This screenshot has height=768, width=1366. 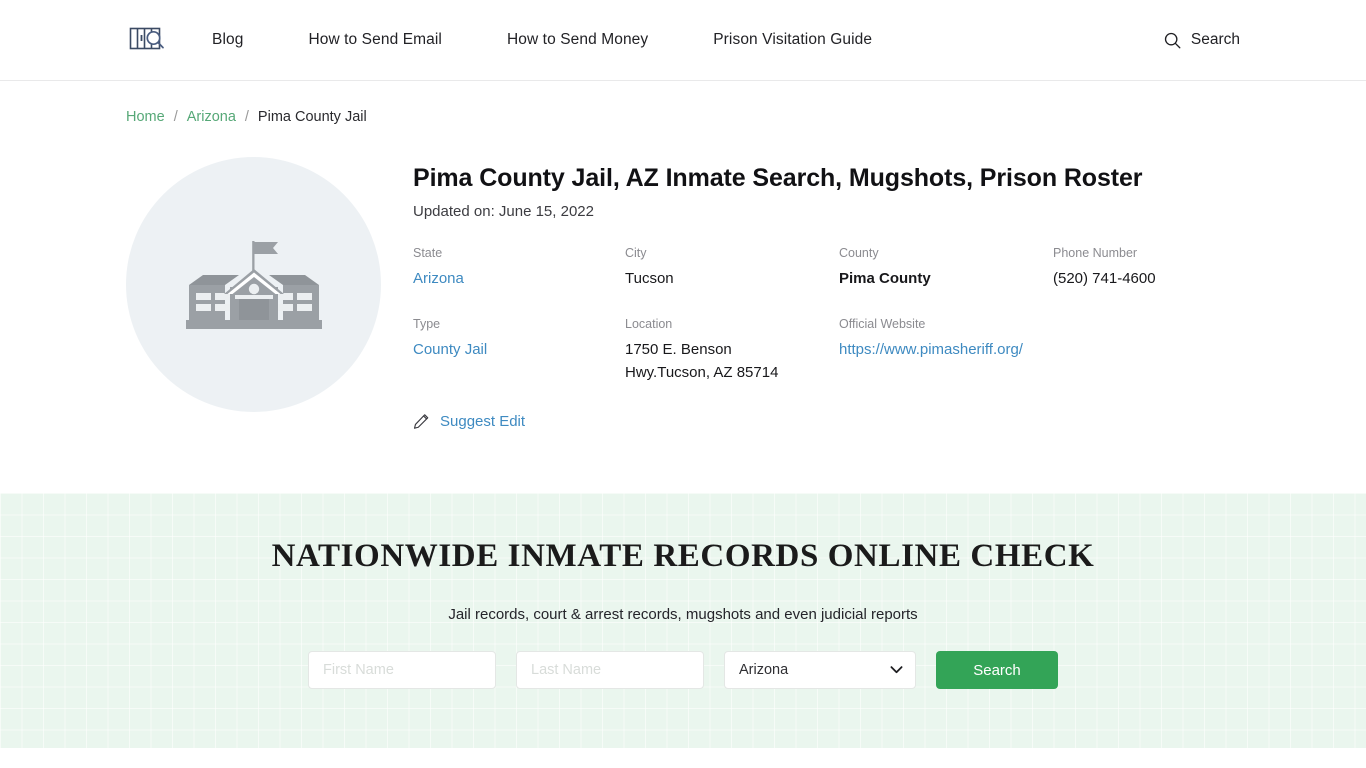 What do you see at coordinates (859, 253) in the screenshot?
I see `meta-label: County` at bounding box center [859, 253].